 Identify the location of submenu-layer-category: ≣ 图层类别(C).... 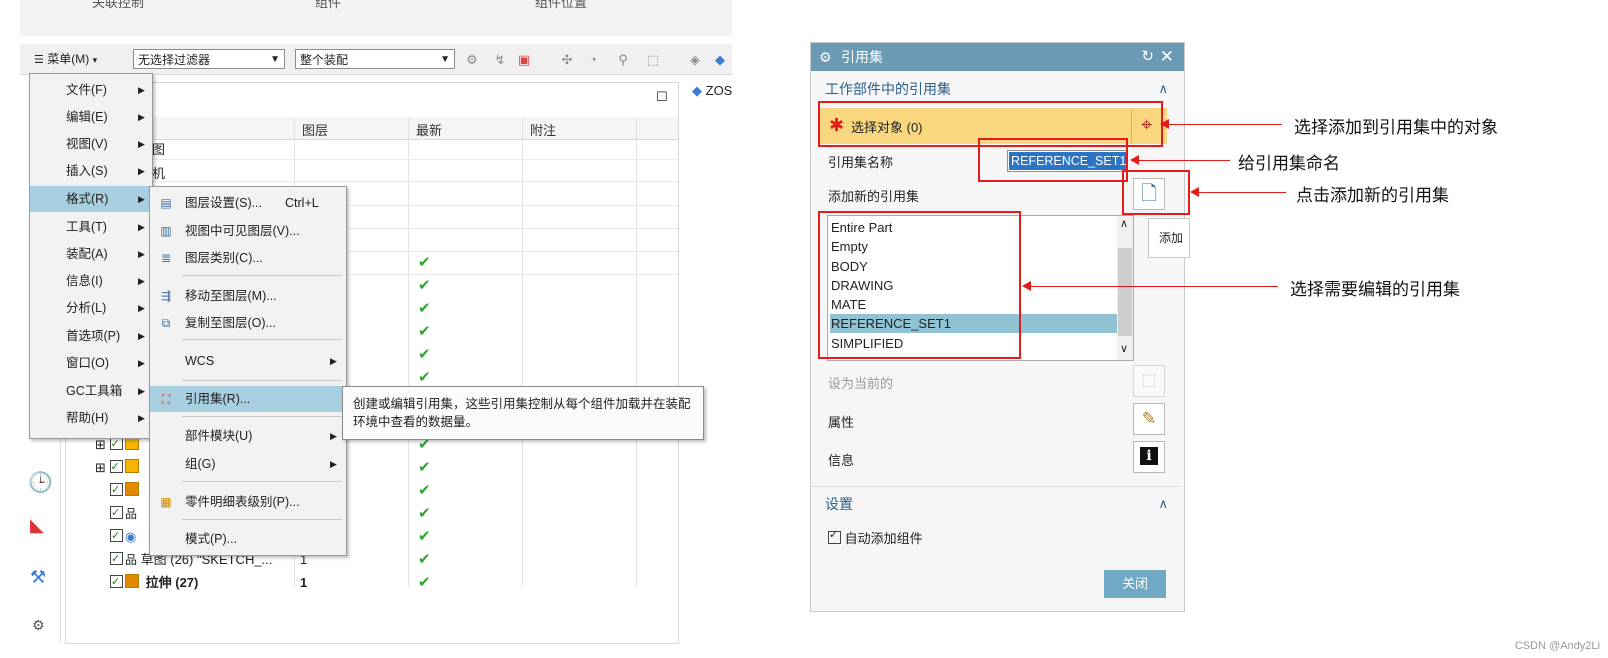
(248, 258).